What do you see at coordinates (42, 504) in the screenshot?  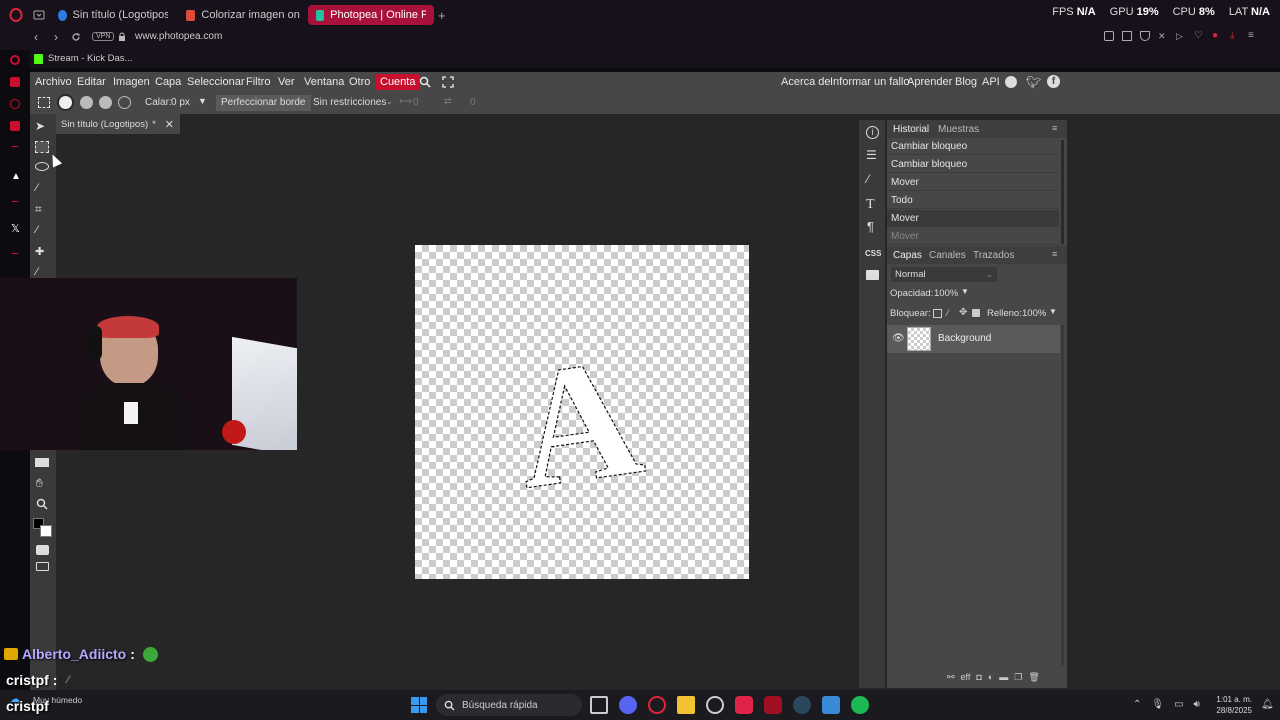 I see `zoom-tool-icon` at bounding box center [42, 504].